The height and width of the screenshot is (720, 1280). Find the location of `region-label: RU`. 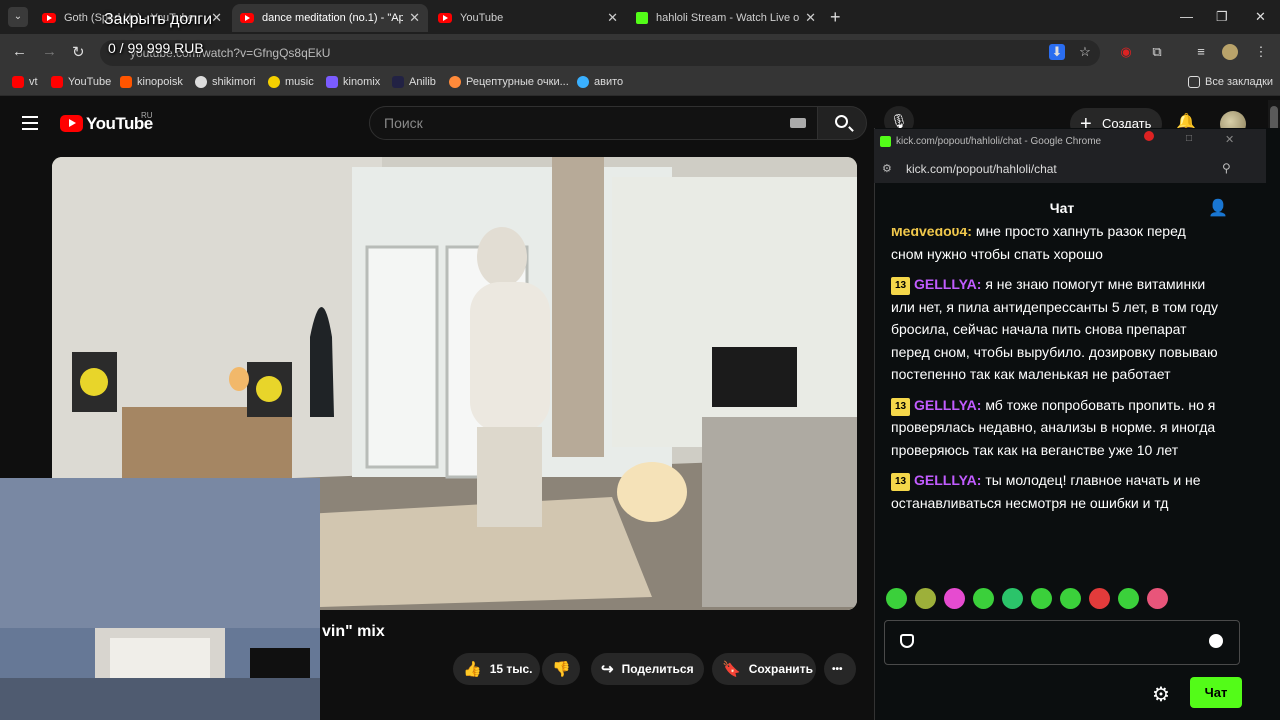

region-label: RU is located at coordinates (147, 115).